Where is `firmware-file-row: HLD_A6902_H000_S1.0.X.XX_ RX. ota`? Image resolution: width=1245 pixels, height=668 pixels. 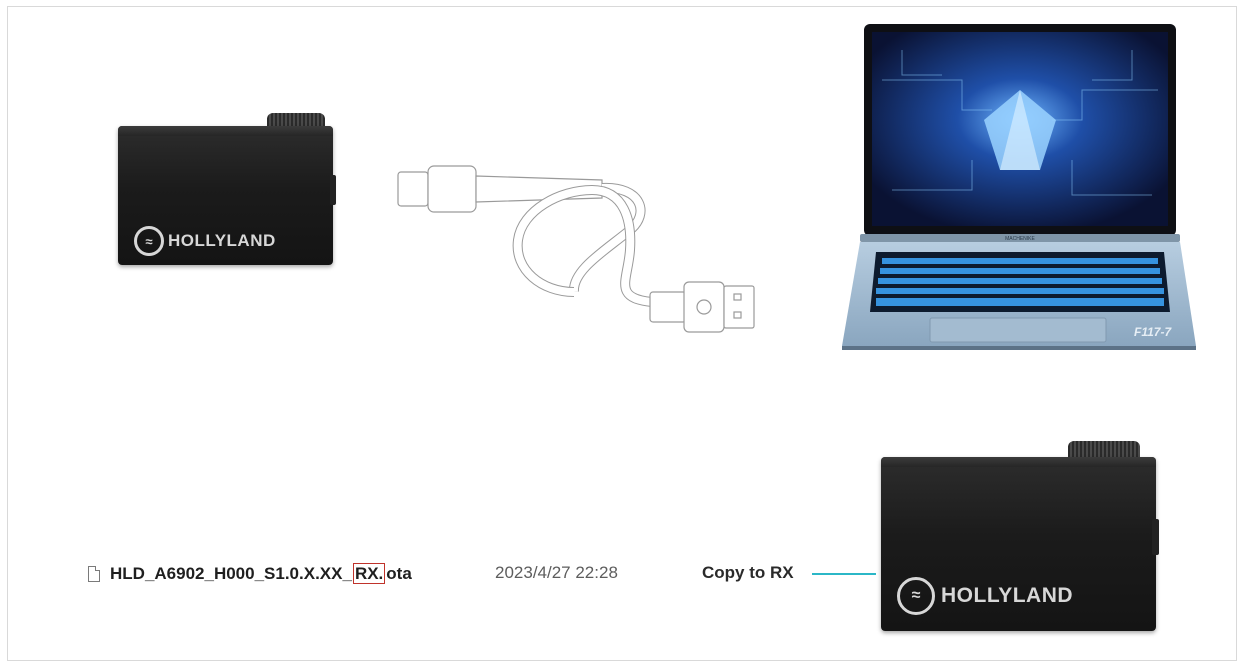 firmware-file-row: HLD_A6902_H000_S1.0.X.XX_ RX. ota is located at coordinates (250, 574).